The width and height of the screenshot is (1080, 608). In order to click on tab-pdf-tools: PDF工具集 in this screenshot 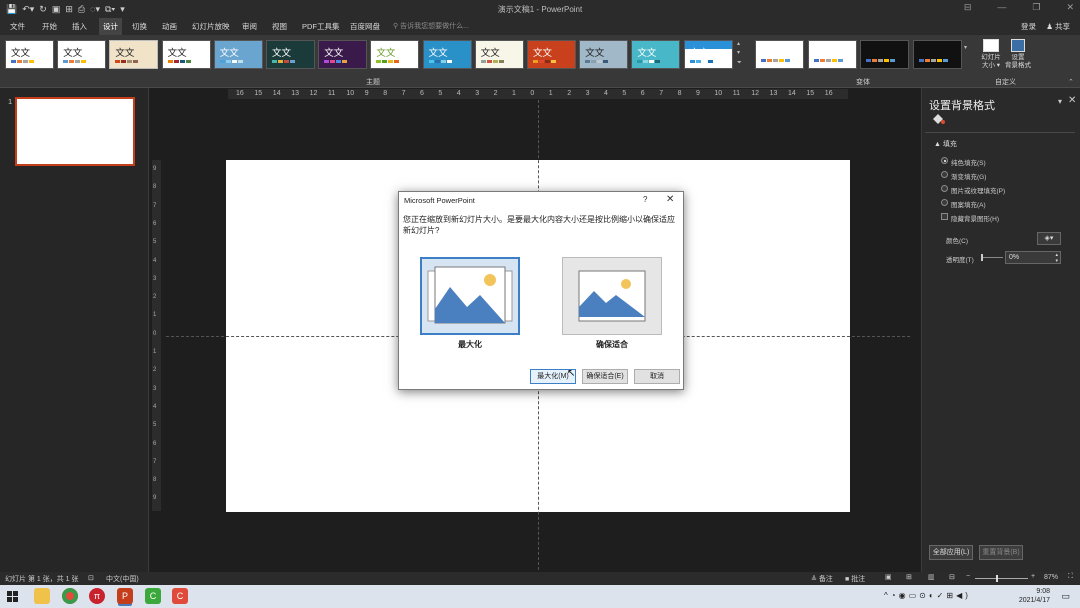, I will do `click(321, 26)`.